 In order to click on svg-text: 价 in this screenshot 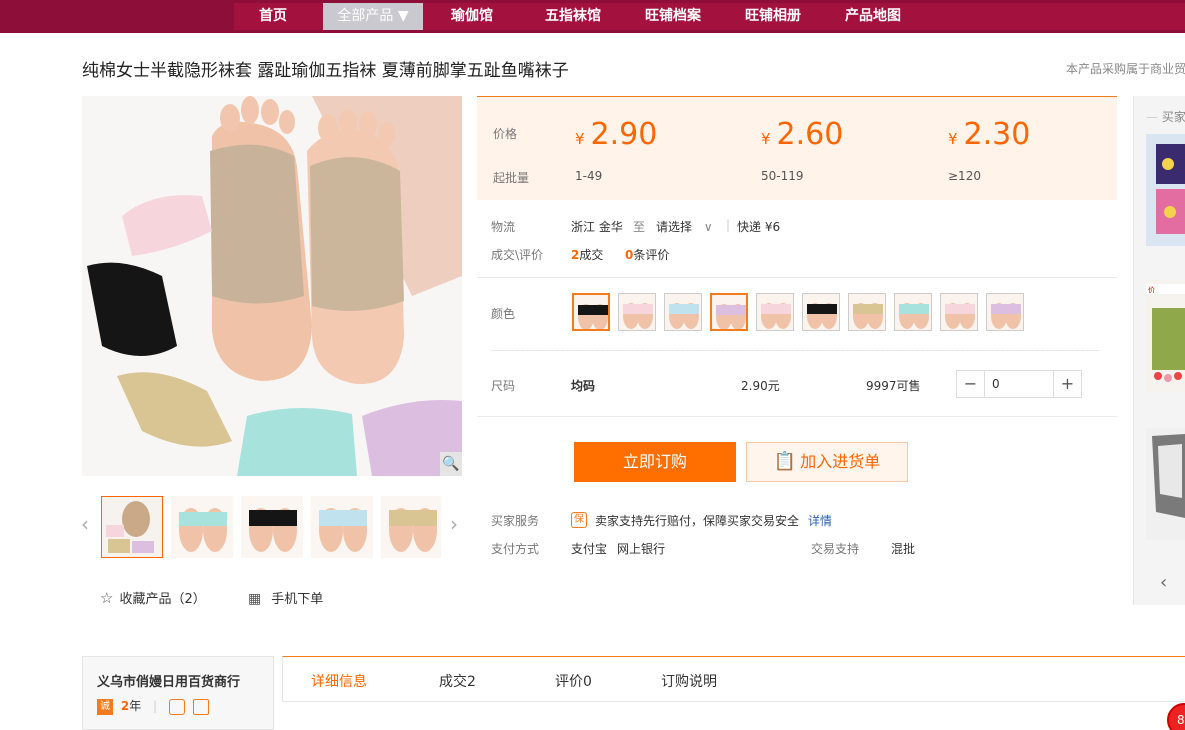, I will do `click(1151, 290)`.